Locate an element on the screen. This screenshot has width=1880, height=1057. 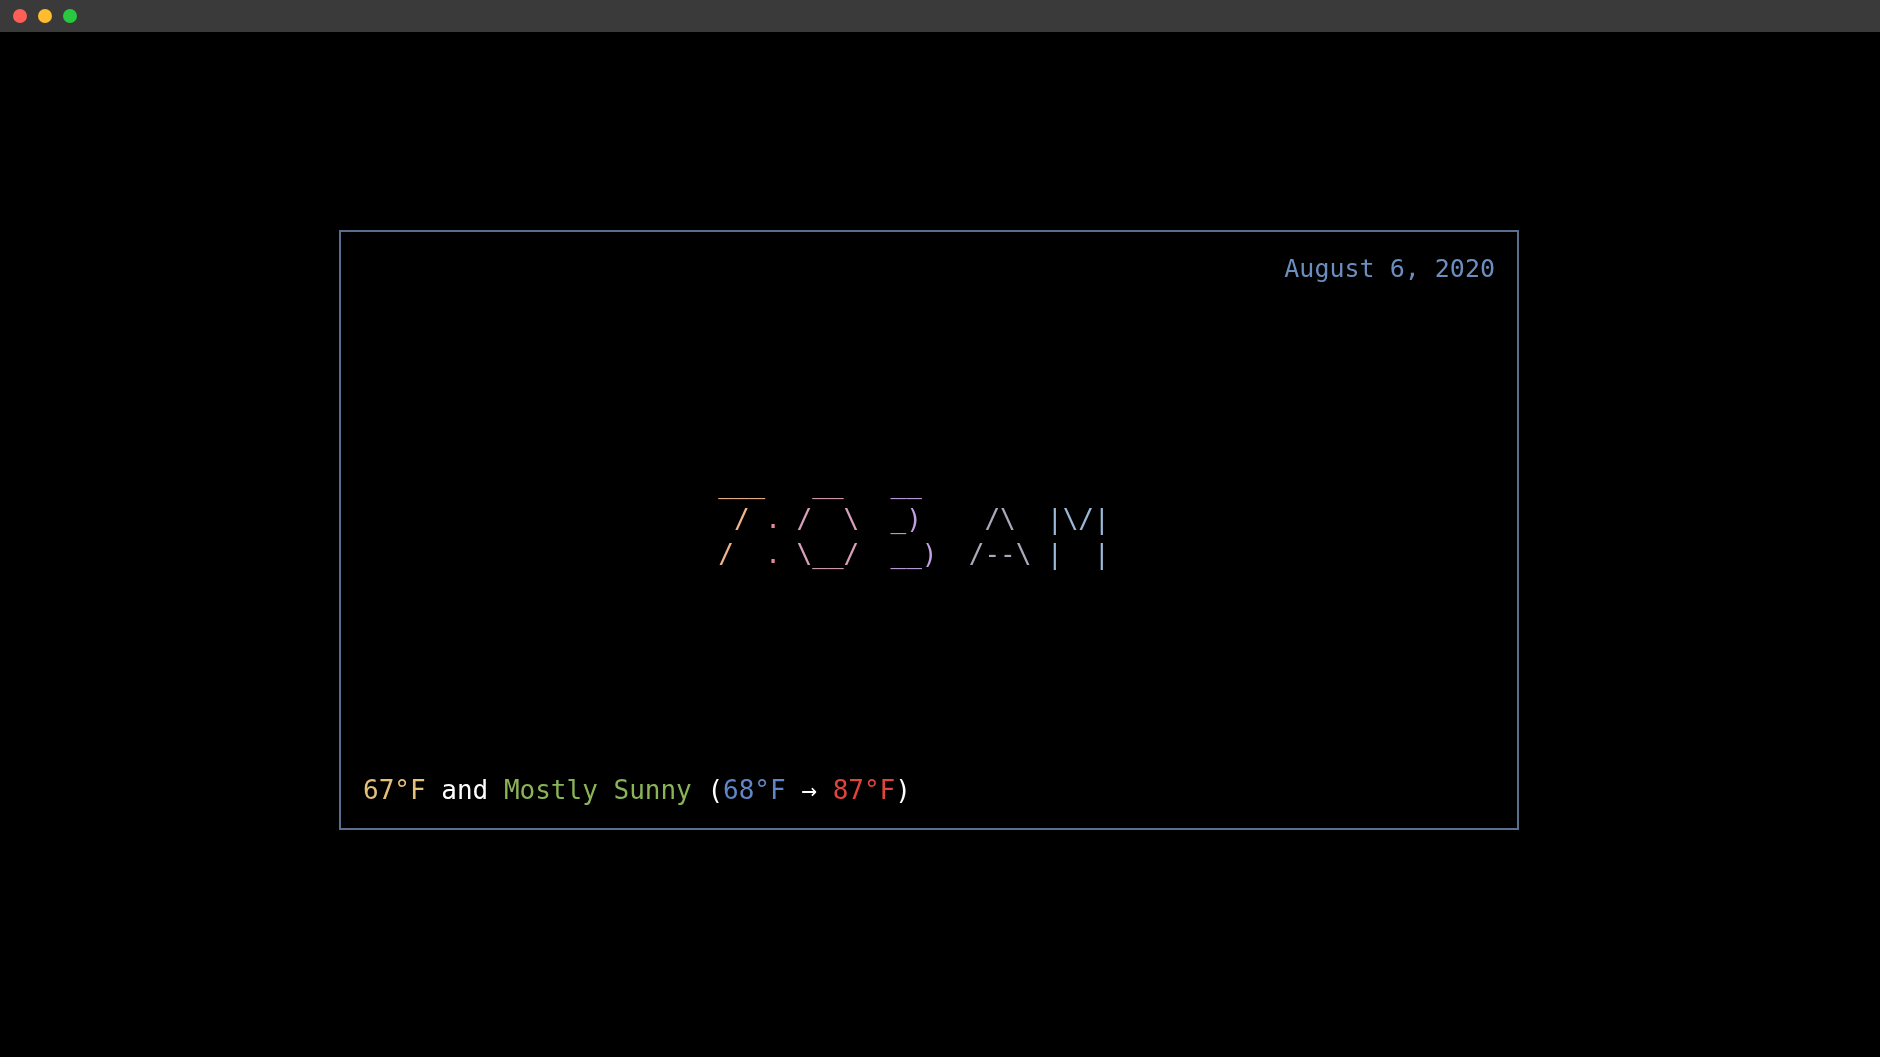
ascii-digit: . . is located at coordinates (773, 536).